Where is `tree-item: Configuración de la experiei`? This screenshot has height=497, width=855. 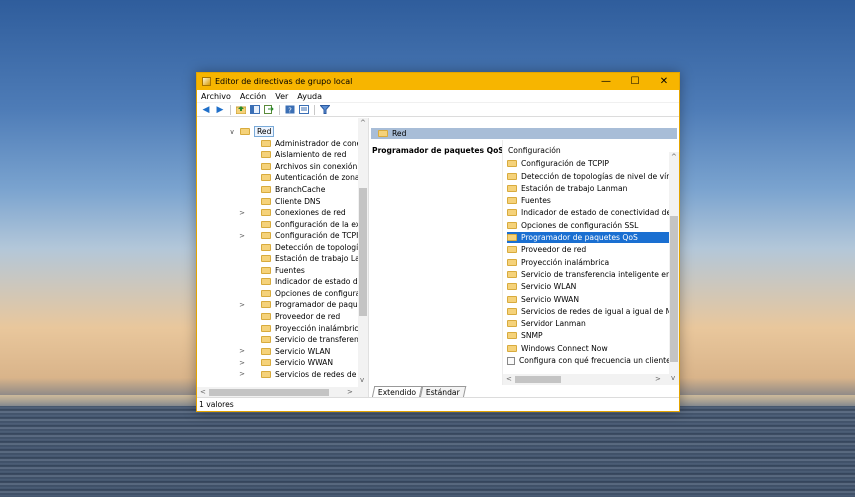 tree-item: Configuración de la experiei is located at coordinates (282, 224).